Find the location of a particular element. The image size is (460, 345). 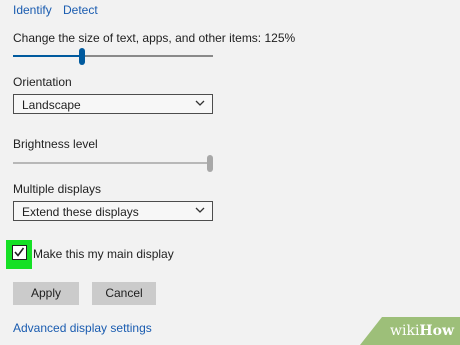

checkbox-highlight is located at coordinates (19, 254).